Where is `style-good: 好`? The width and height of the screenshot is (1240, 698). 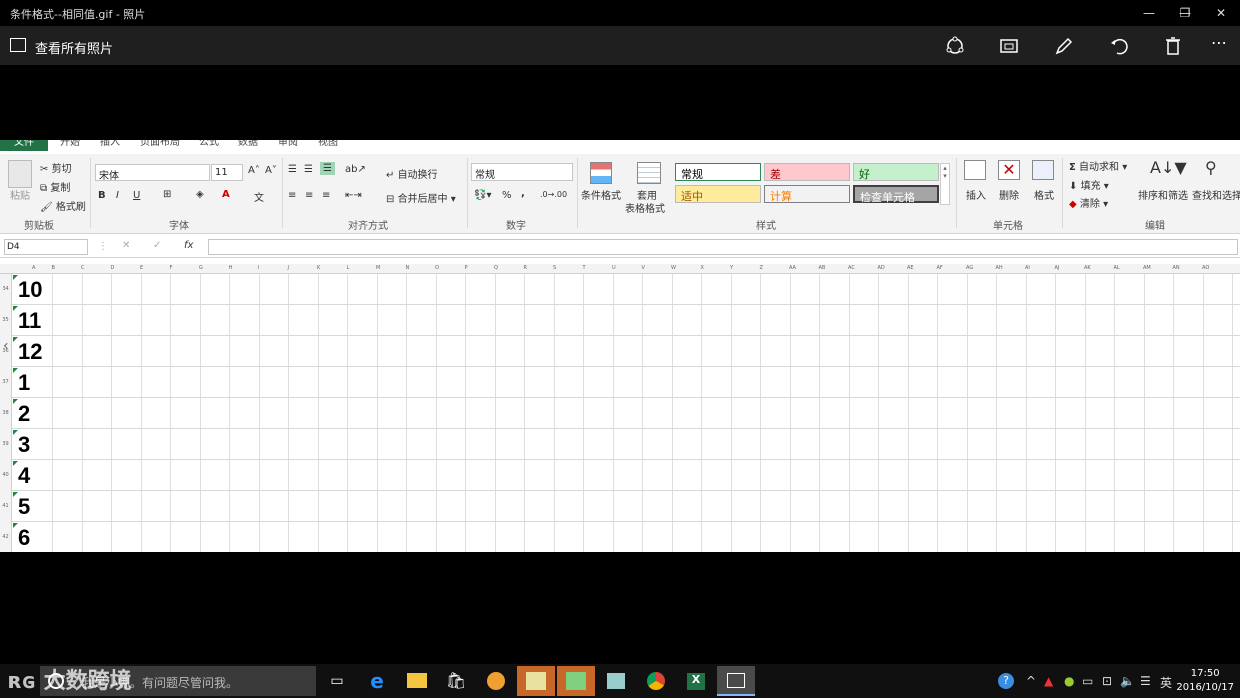 style-good: 好 is located at coordinates (896, 172).